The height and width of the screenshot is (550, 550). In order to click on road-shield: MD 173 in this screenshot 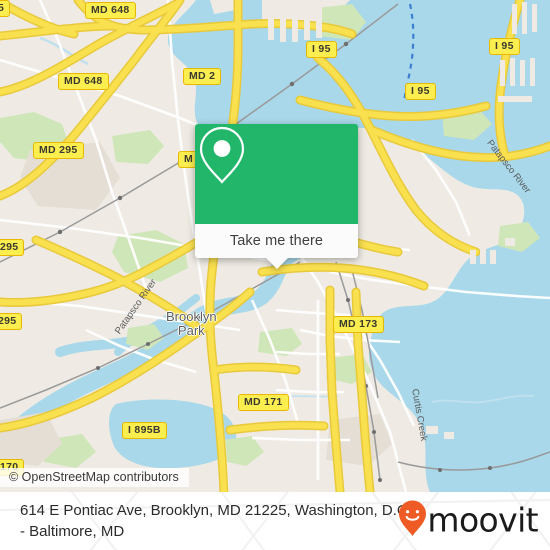, I will do `click(358, 324)`.